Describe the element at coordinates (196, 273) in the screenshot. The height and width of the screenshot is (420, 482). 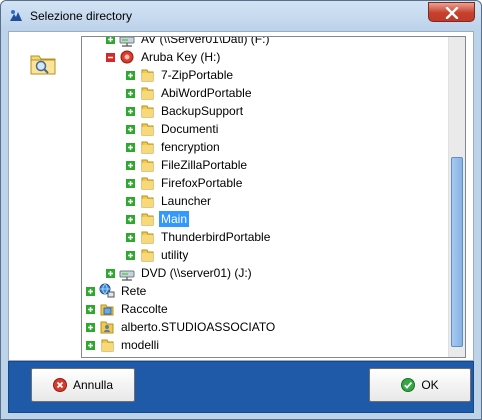
I see `tree-node-label: DVD (\\server01) (J:)` at that location.